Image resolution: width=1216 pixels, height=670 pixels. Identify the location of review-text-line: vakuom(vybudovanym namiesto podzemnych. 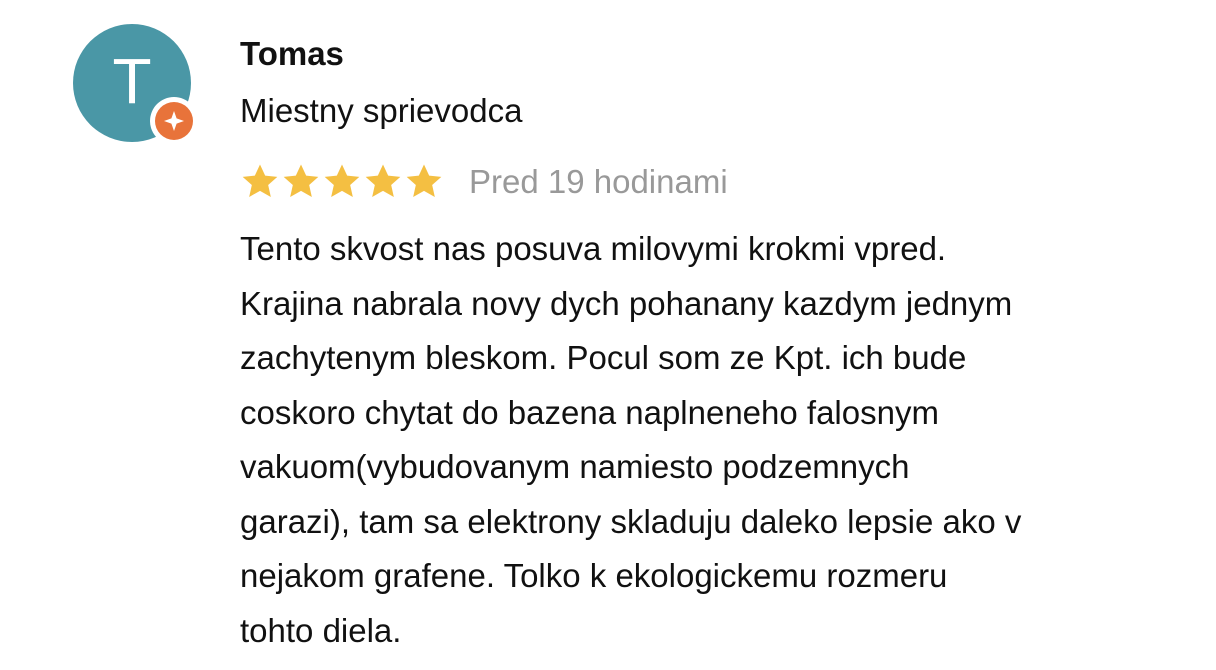
(575, 466).